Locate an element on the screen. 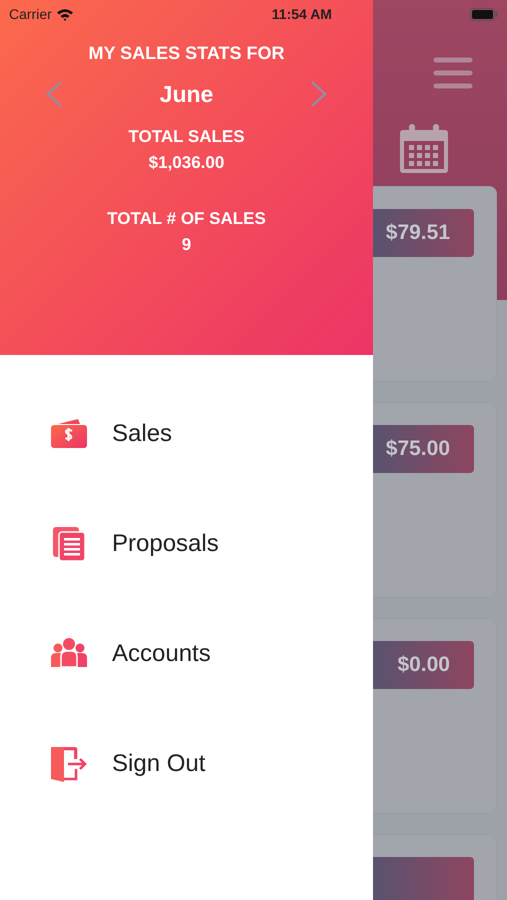 The height and width of the screenshot is (900, 507). chevron-right-icon is located at coordinates (319, 94).